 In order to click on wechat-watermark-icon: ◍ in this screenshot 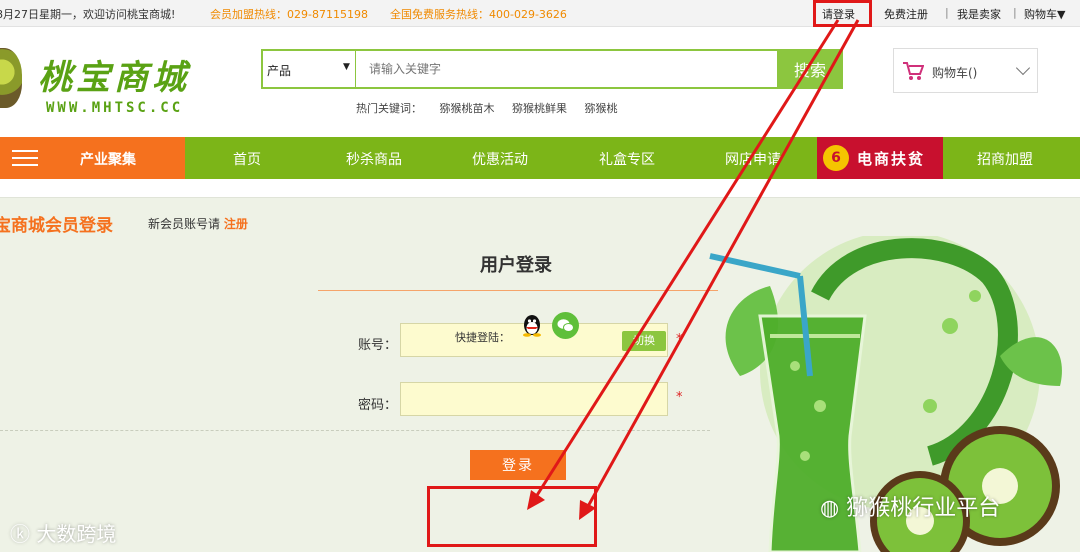, I will do `click(833, 508)`.